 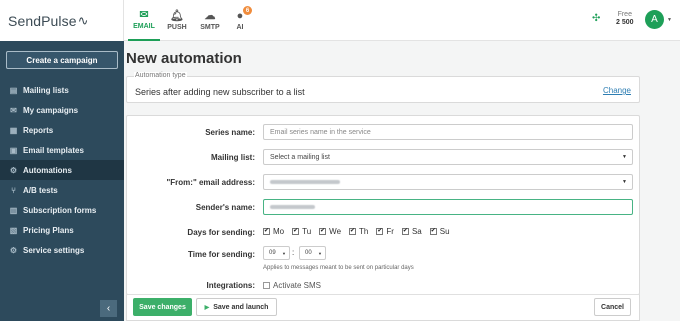 What do you see at coordinates (444, 231) in the screenshot?
I see `day-label: Su` at bounding box center [444, 231].